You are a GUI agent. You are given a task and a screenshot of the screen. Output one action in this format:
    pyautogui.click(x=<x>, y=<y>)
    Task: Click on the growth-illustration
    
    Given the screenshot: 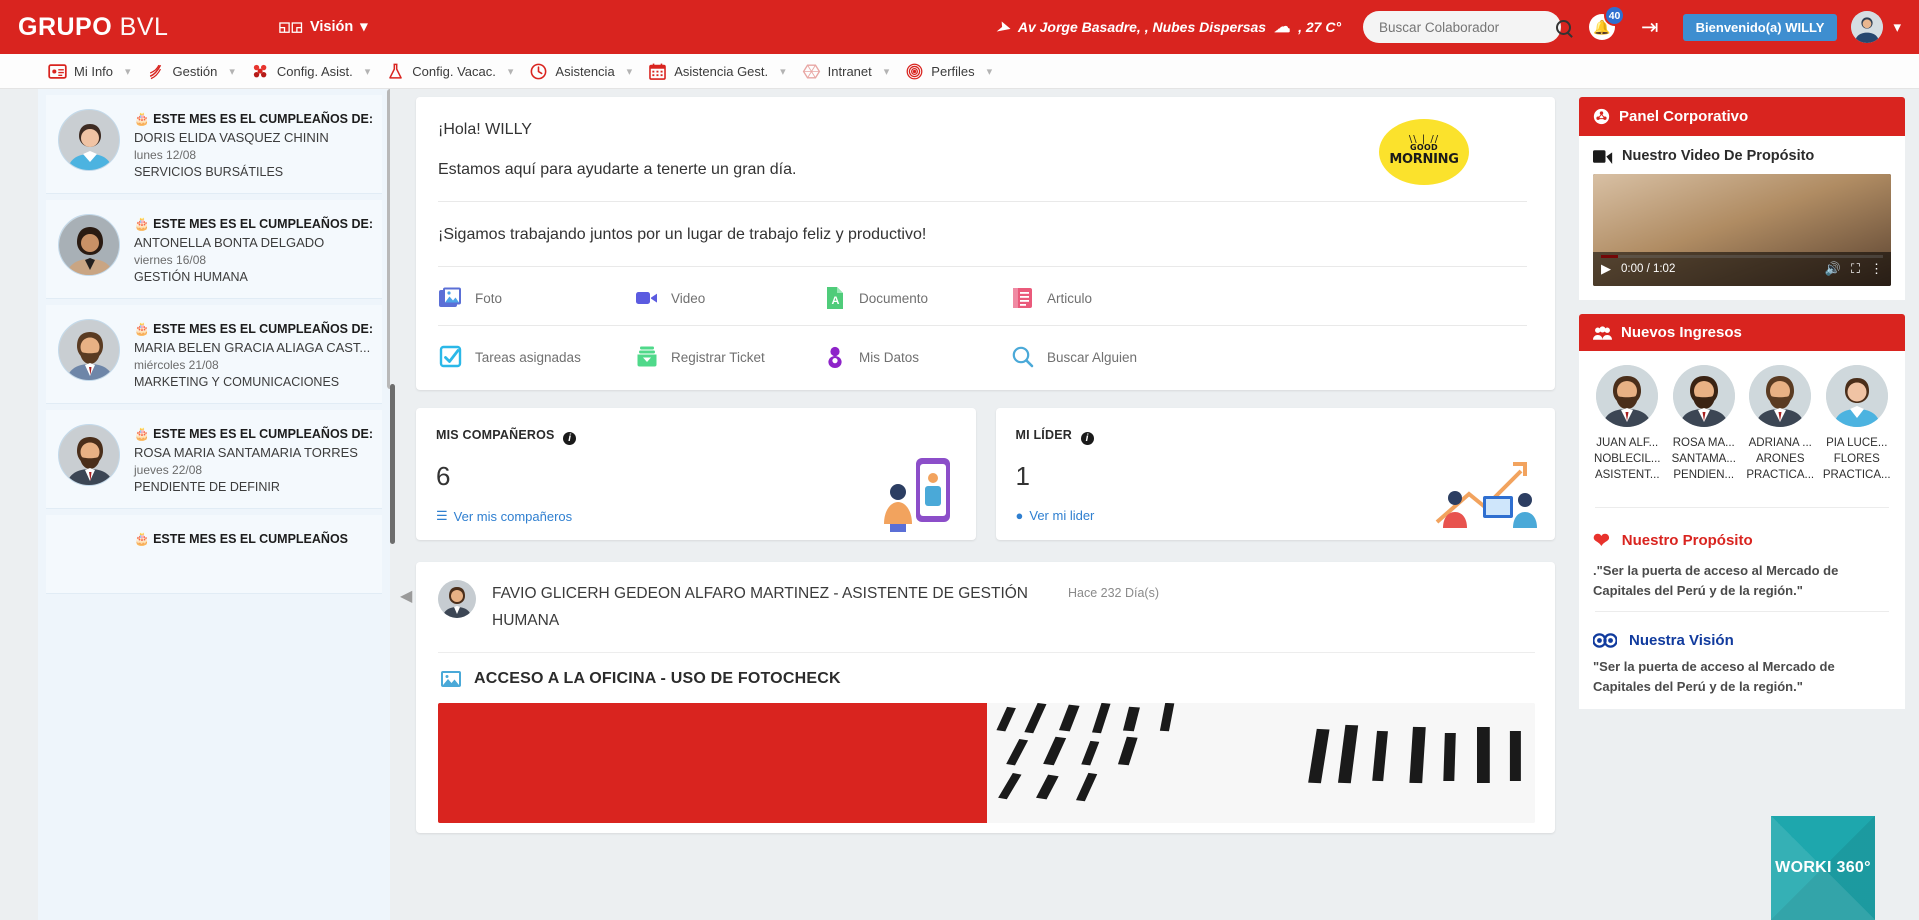 What is the action you would take?
    pyautogui.click(x=1486, y=495)
    